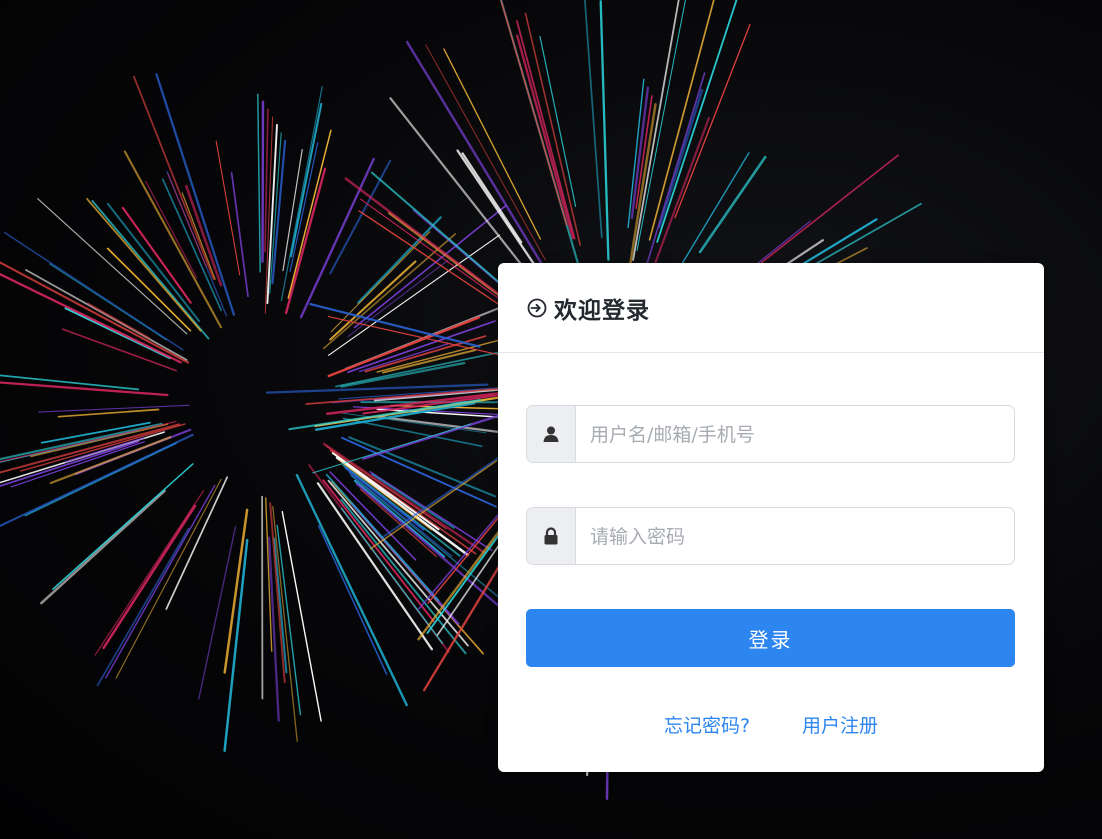 This screenshot has width=1102, height=839. What do you see at coordinates (771, 724) in the screenshot?
I see `auth-links: 忘记密码? 用户注册` at bounding box center [771, 724].